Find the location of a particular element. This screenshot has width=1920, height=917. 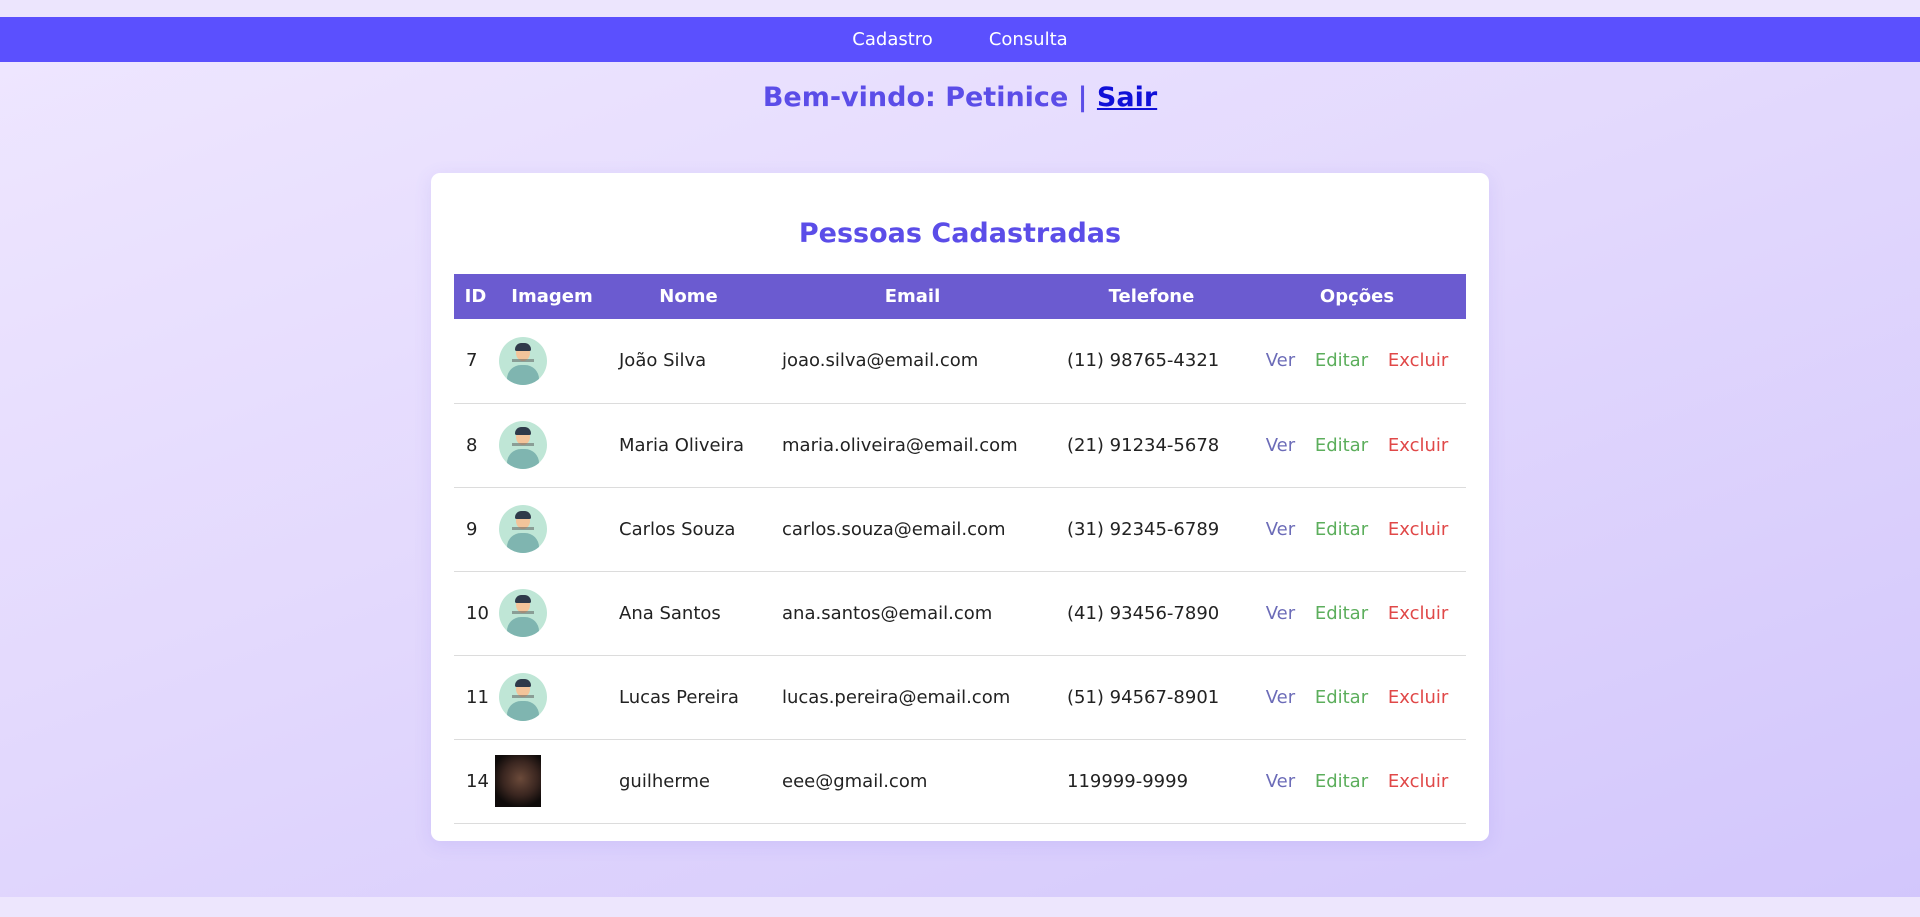

row-name: Carlos Souza is located at coordinates (677, 529).